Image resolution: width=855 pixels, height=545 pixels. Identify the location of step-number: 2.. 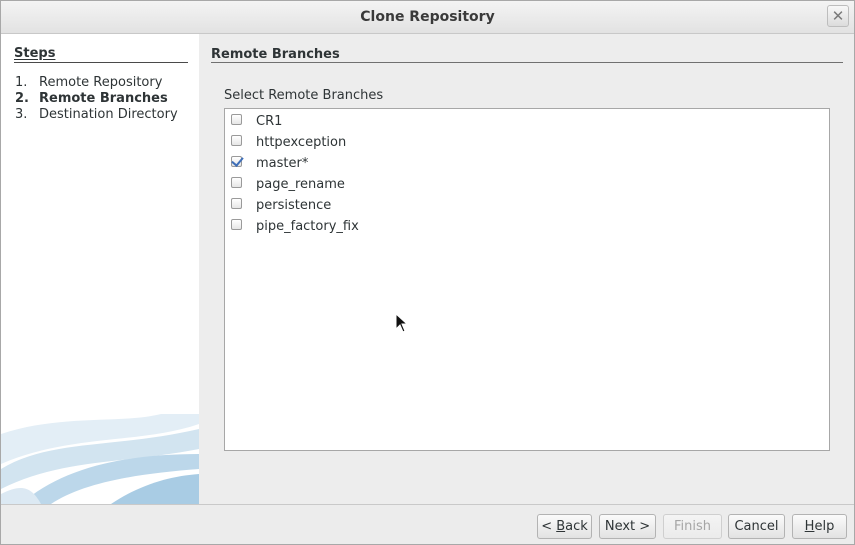
(22, 98).